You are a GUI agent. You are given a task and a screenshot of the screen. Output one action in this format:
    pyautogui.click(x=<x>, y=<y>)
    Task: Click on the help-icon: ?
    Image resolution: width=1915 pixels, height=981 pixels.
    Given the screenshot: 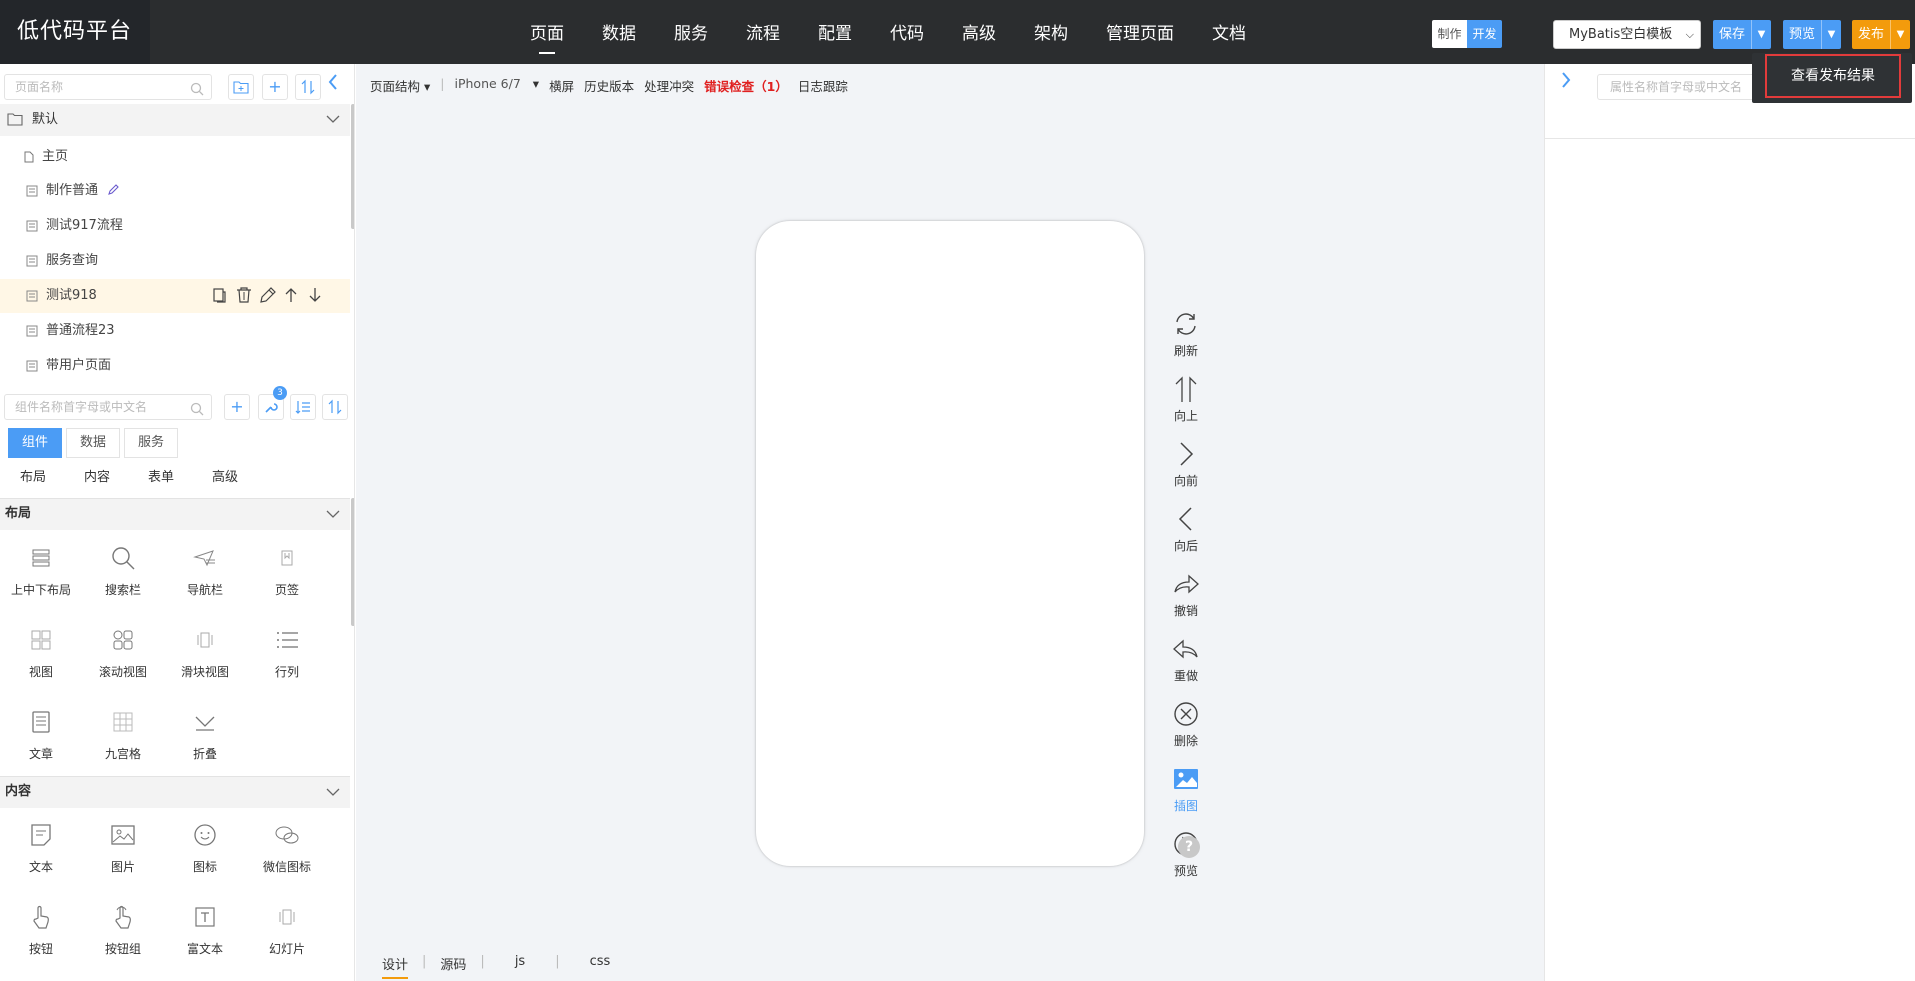 What is the action you would take?
    pyautogui.click(x=1189, y=847)
    